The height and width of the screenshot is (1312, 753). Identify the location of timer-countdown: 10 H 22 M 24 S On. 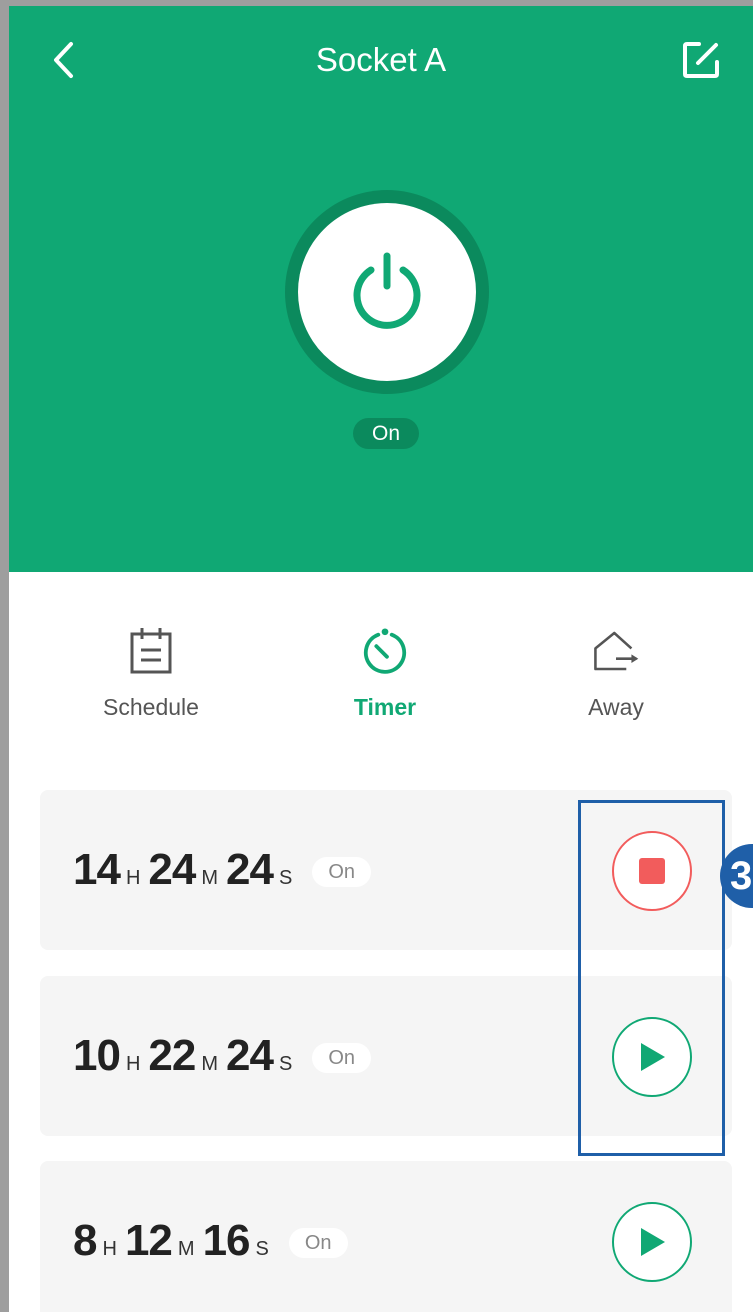
(222, 1056).